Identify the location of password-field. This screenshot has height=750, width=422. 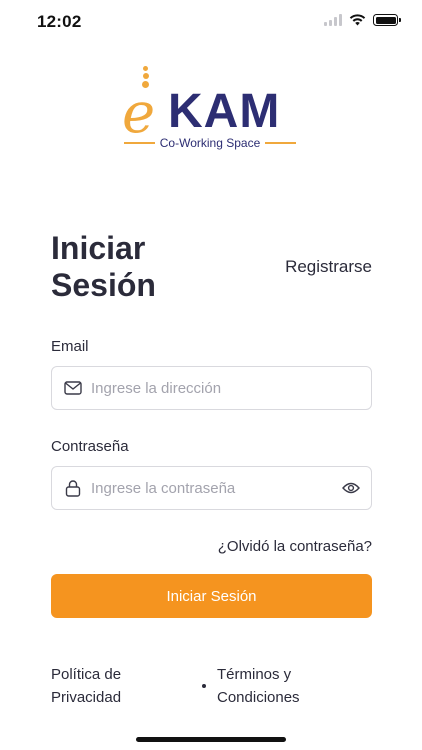
(211, 488).